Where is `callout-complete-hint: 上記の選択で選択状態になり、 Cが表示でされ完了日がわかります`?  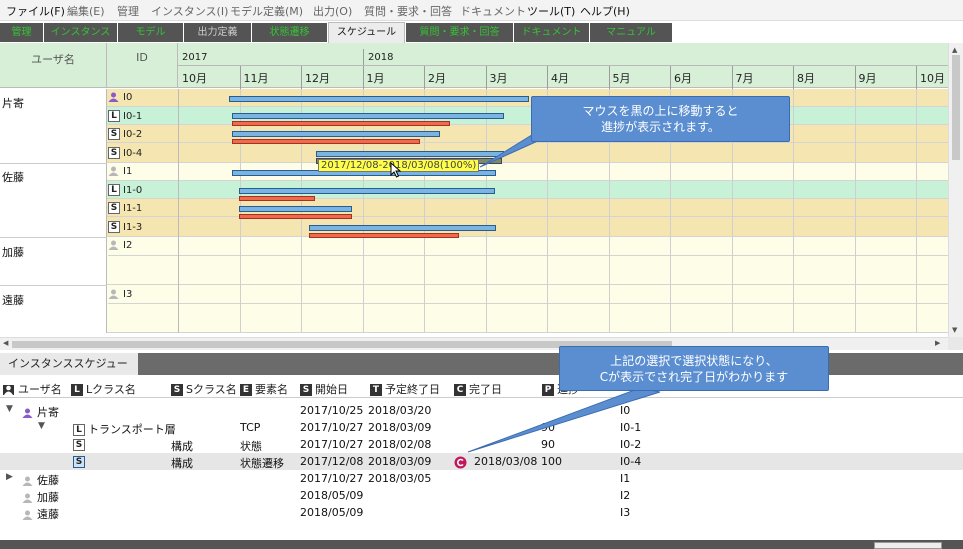
callout-complete-hint: 上記の選択で選択状態になり、 Cが表示でされ完了日がわかります is located at coordinates (694, 368).